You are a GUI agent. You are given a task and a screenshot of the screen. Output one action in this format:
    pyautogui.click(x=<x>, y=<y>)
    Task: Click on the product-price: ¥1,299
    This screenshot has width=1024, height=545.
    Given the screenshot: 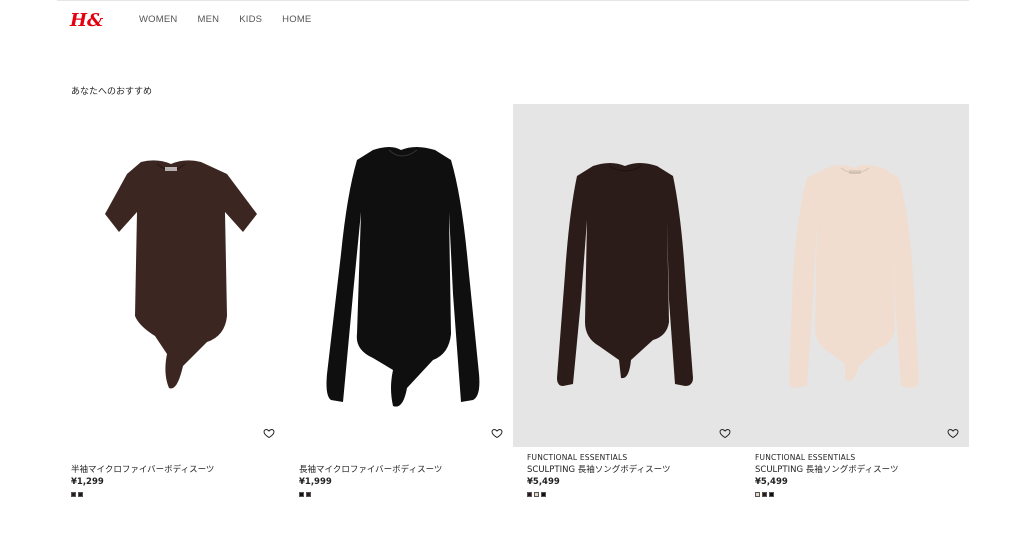 What is the action you would take?
    pyautogui.click(x=87, y=482)
    